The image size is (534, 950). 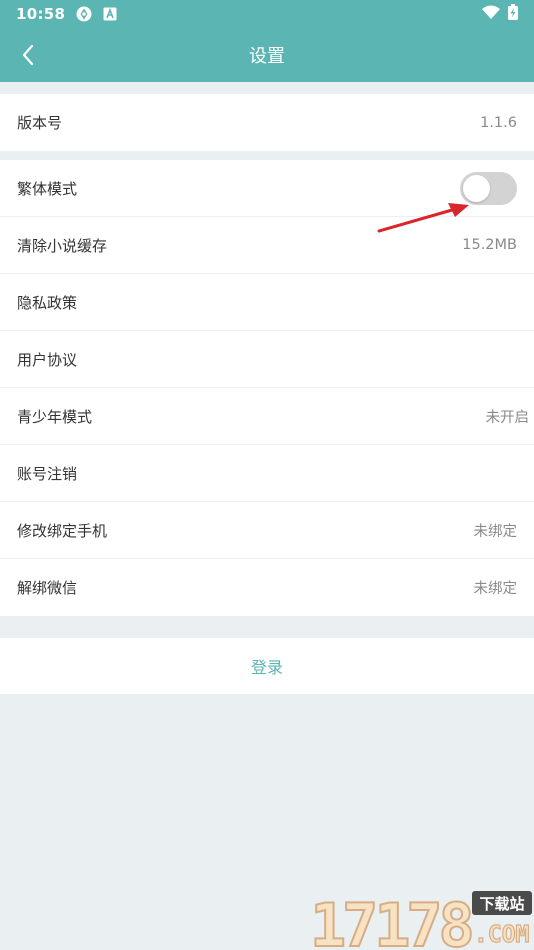 What do you see at coordinates (47, 302) in the screenshot?
I see `privacy-policy-label: 隐私政策` at bounding box center [47, 302].